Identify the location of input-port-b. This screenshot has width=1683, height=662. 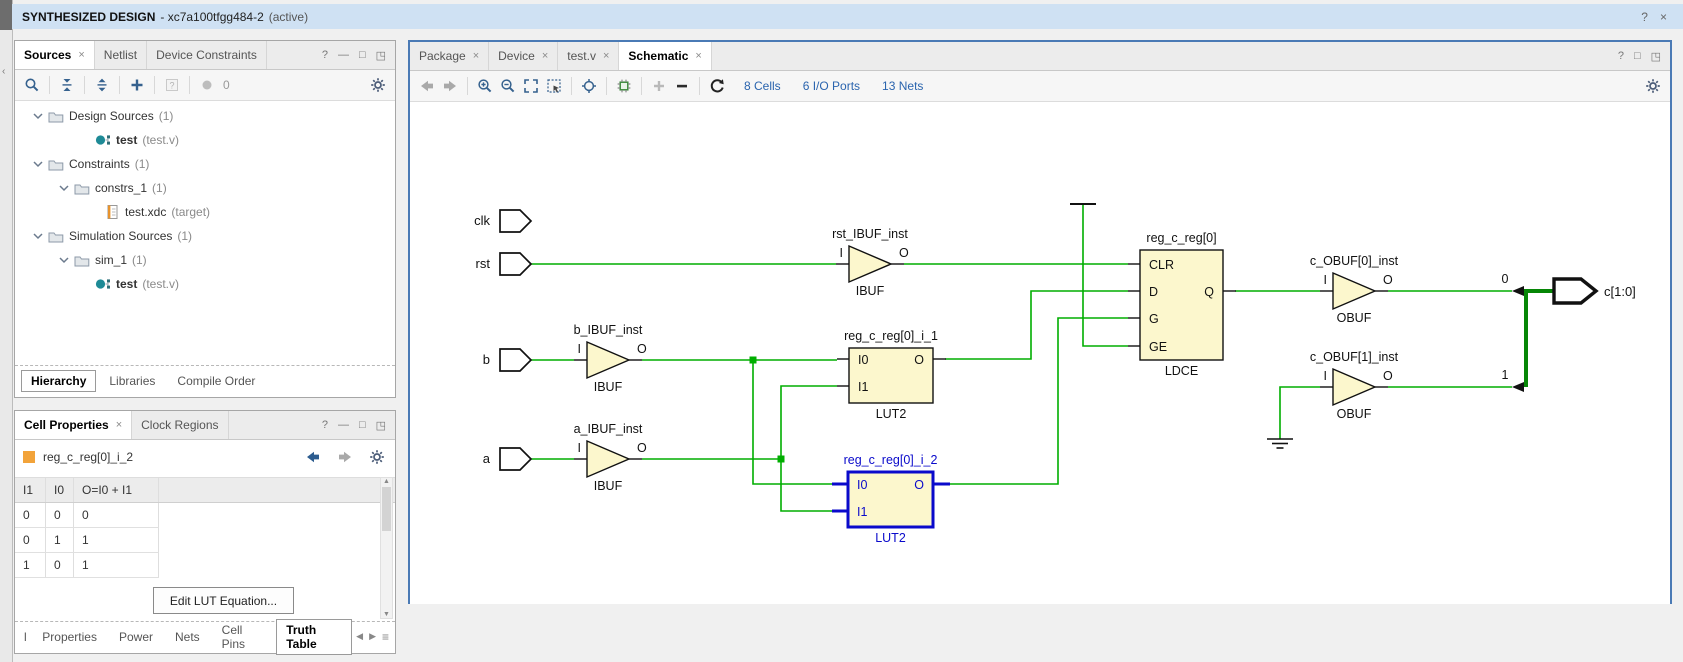
(516, 360).